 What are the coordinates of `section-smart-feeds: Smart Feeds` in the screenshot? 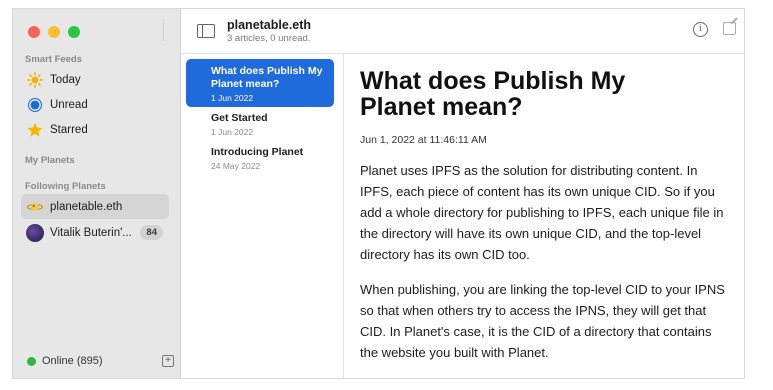 It's located at (54, 59).